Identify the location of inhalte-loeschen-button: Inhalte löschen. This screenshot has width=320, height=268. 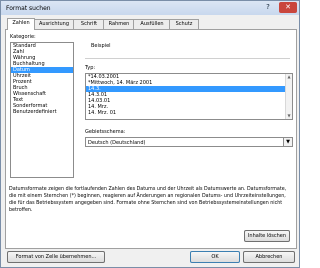
(267, 236).